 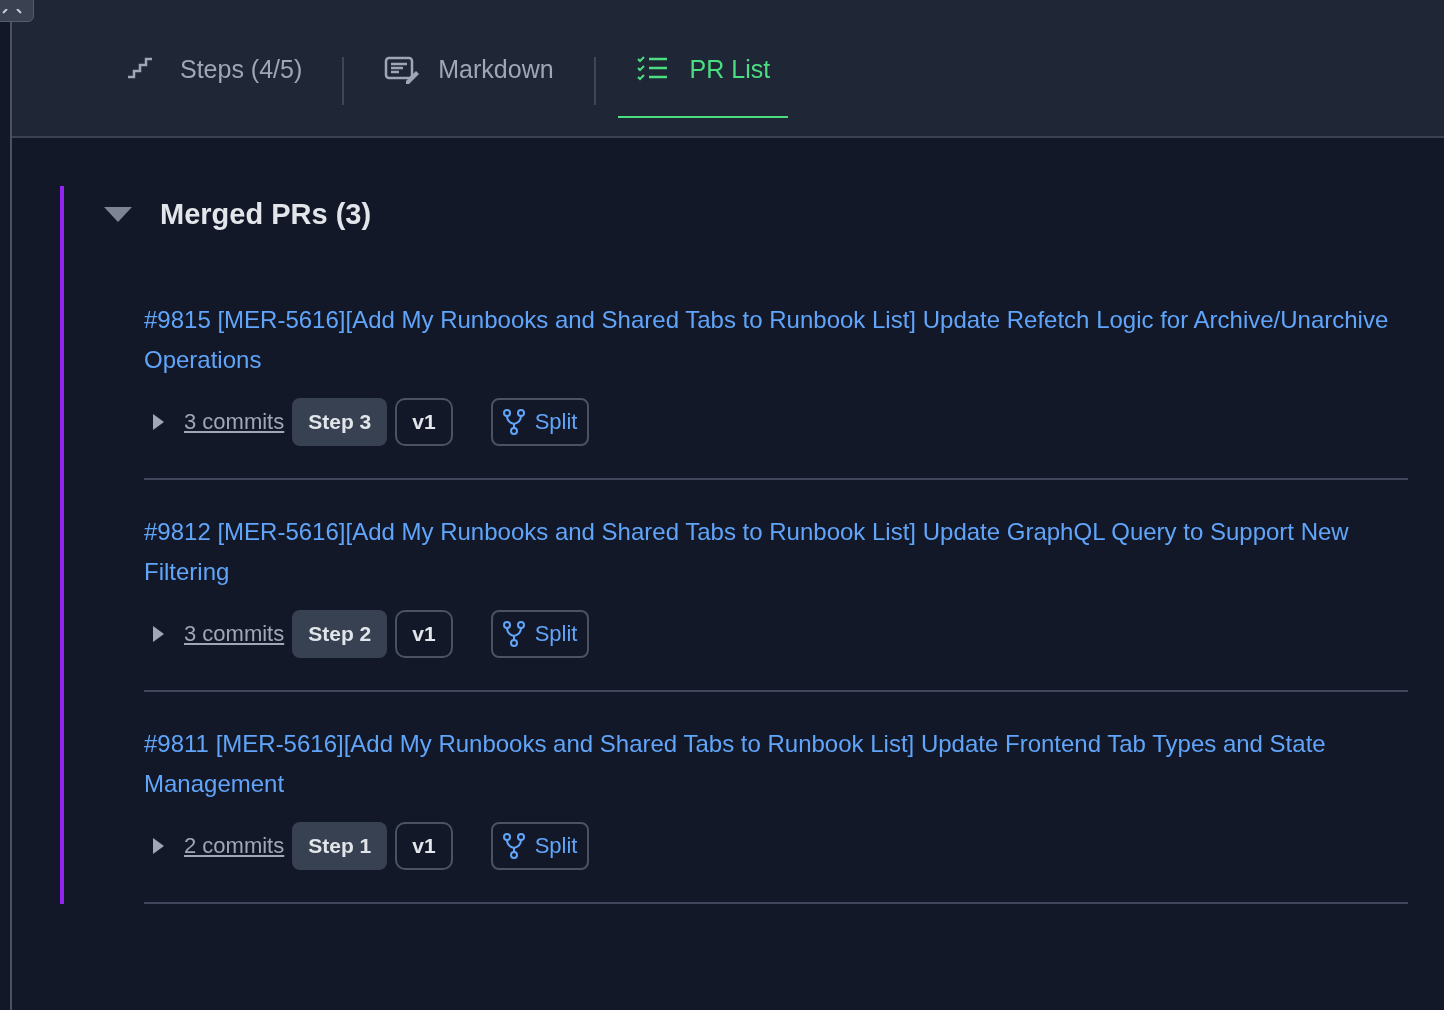 What do you see at coordinates (776, 764) in the screenshot?
I see `pr-link: #9811 [MER-5616][Add My Runbooks and Shared Tabs to Runbook List] Update Frontend Tab Types and State Management` at bounding box center [776, 764].